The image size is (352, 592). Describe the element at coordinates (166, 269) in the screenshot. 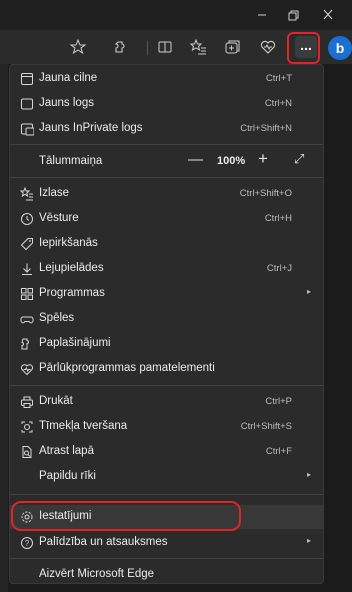

I see `menu-item-downloads: Lejupielādes Ctrl+J` at that location.